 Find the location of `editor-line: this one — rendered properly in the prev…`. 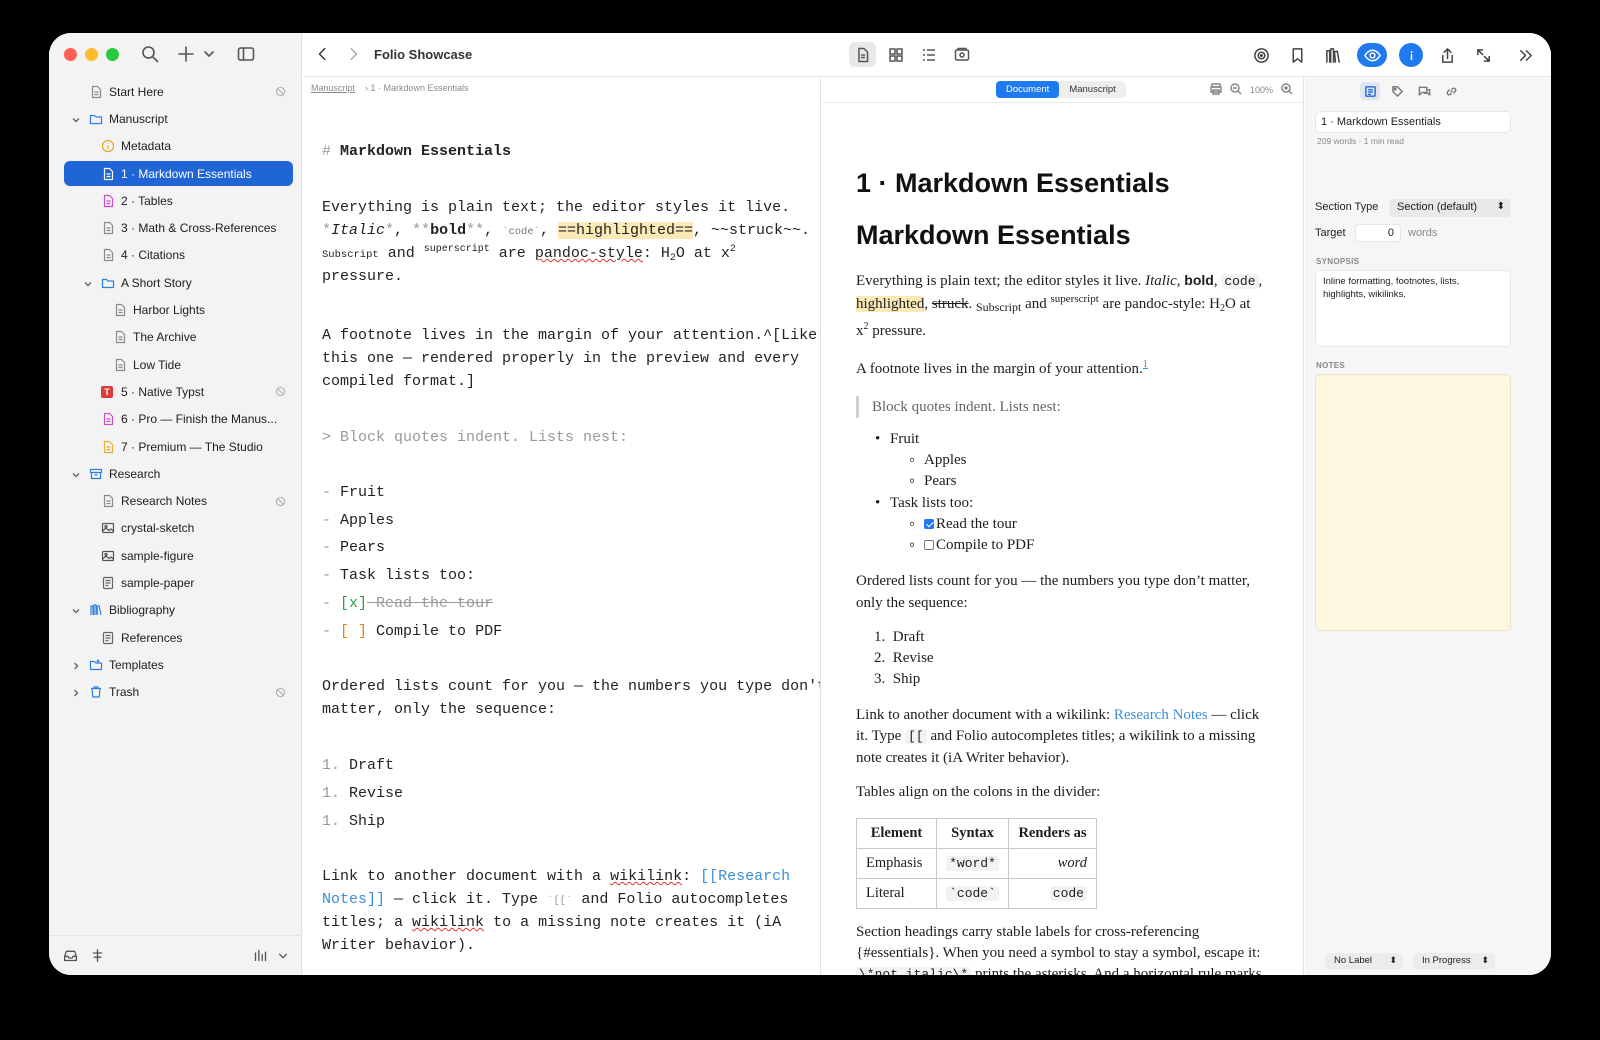

editor-line: this one — rendered properly in the prev… is located at coordinates (561, 358).